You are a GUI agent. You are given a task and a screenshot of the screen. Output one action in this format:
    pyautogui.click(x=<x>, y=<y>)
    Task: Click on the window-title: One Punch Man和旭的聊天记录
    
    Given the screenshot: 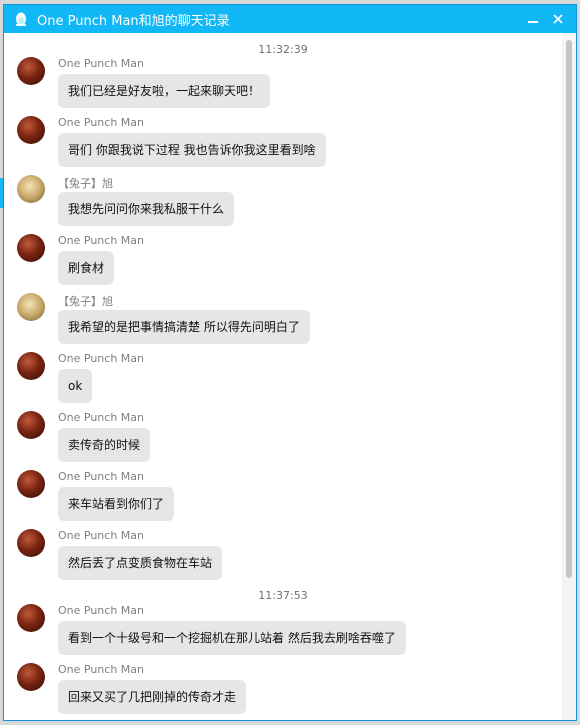 What is the action you would take?
    pyautogui.click(x=133, y=21)
    